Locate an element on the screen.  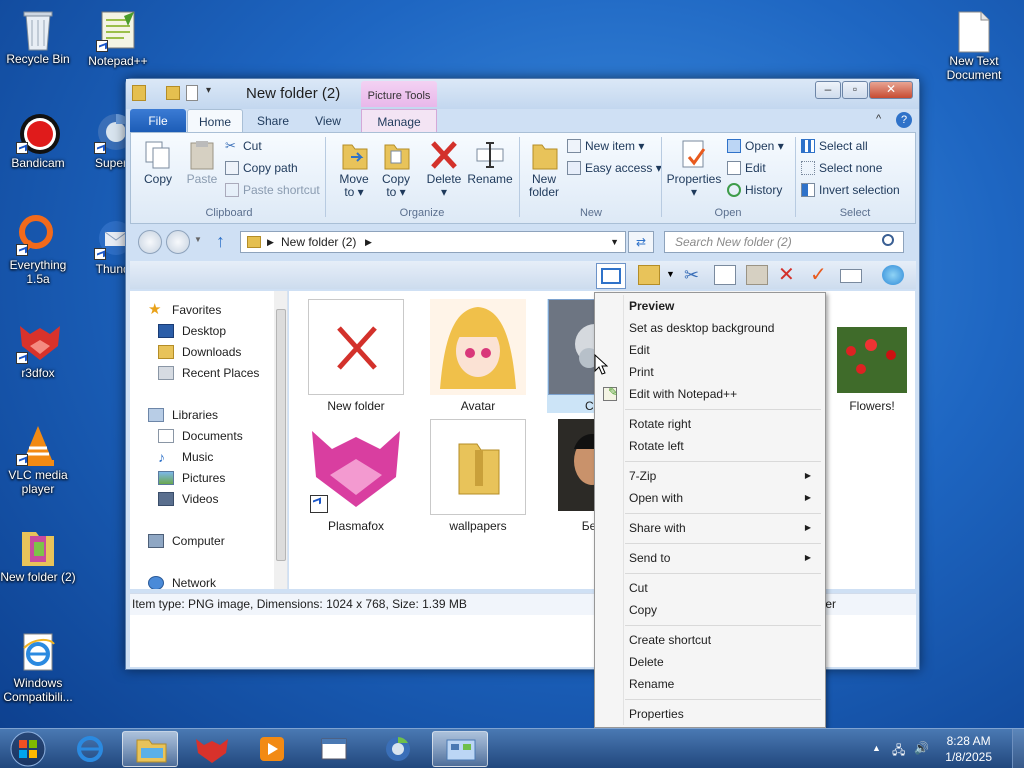
search-input: Search New folder (2) is located at coordinates (784, 242).